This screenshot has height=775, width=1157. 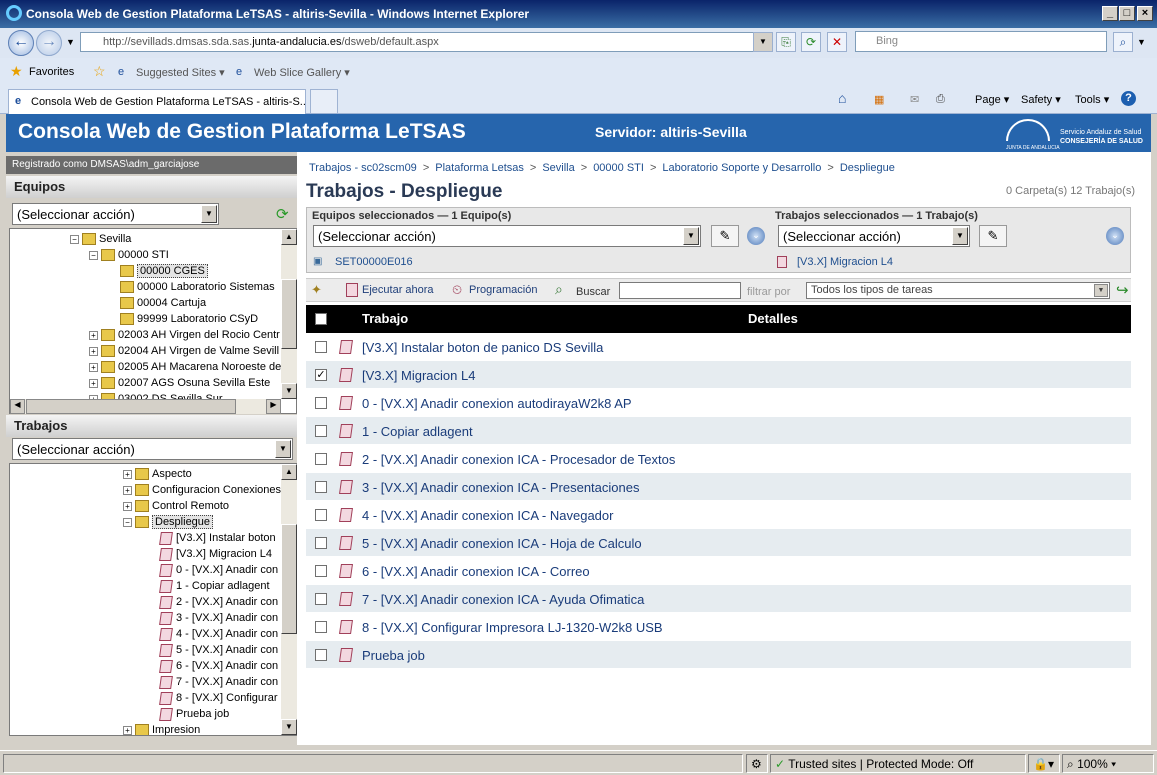 I want to click on table-row: ✓ [V3.X] Migracion L4, so click(x=718, y=375).